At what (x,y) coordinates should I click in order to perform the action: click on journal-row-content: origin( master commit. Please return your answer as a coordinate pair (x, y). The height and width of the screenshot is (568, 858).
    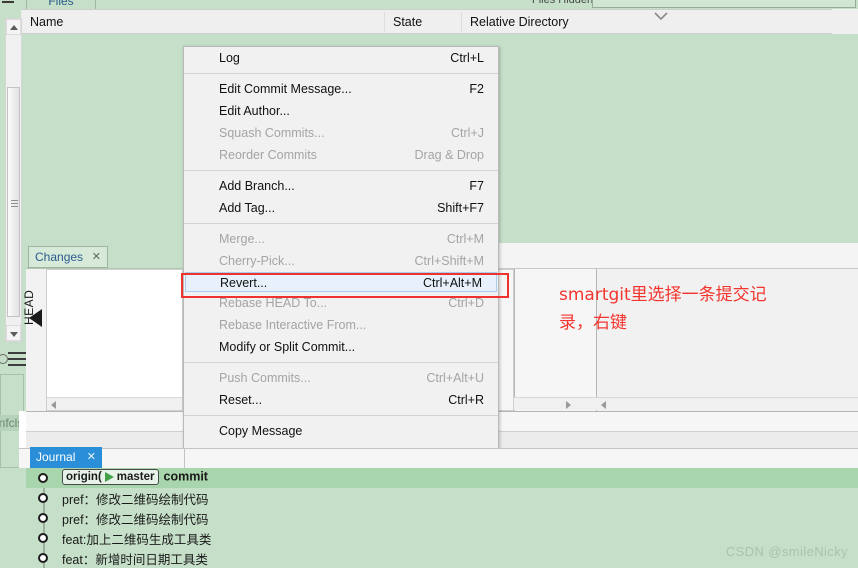
    Looking at the image, I should click on (135, 477).